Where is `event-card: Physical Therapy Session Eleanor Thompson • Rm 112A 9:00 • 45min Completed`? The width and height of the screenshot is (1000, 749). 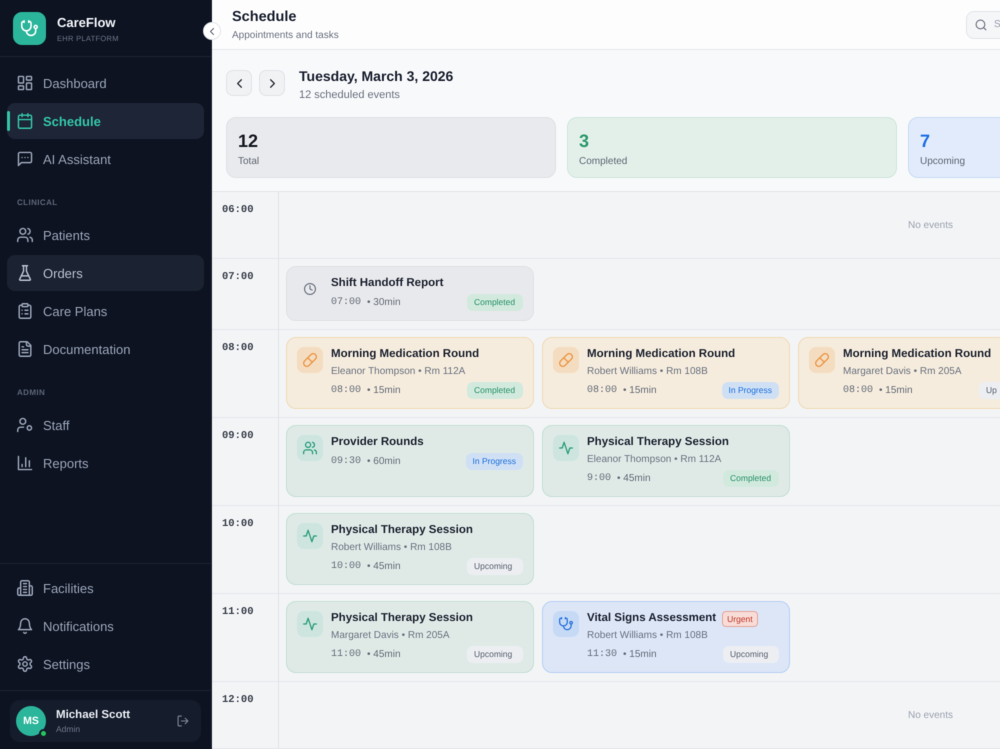
event-card: Physical Therapy Session Eleanor Thompson • Rm 112A 9:00 • 45min Completed is located at coordinates (666, 461).